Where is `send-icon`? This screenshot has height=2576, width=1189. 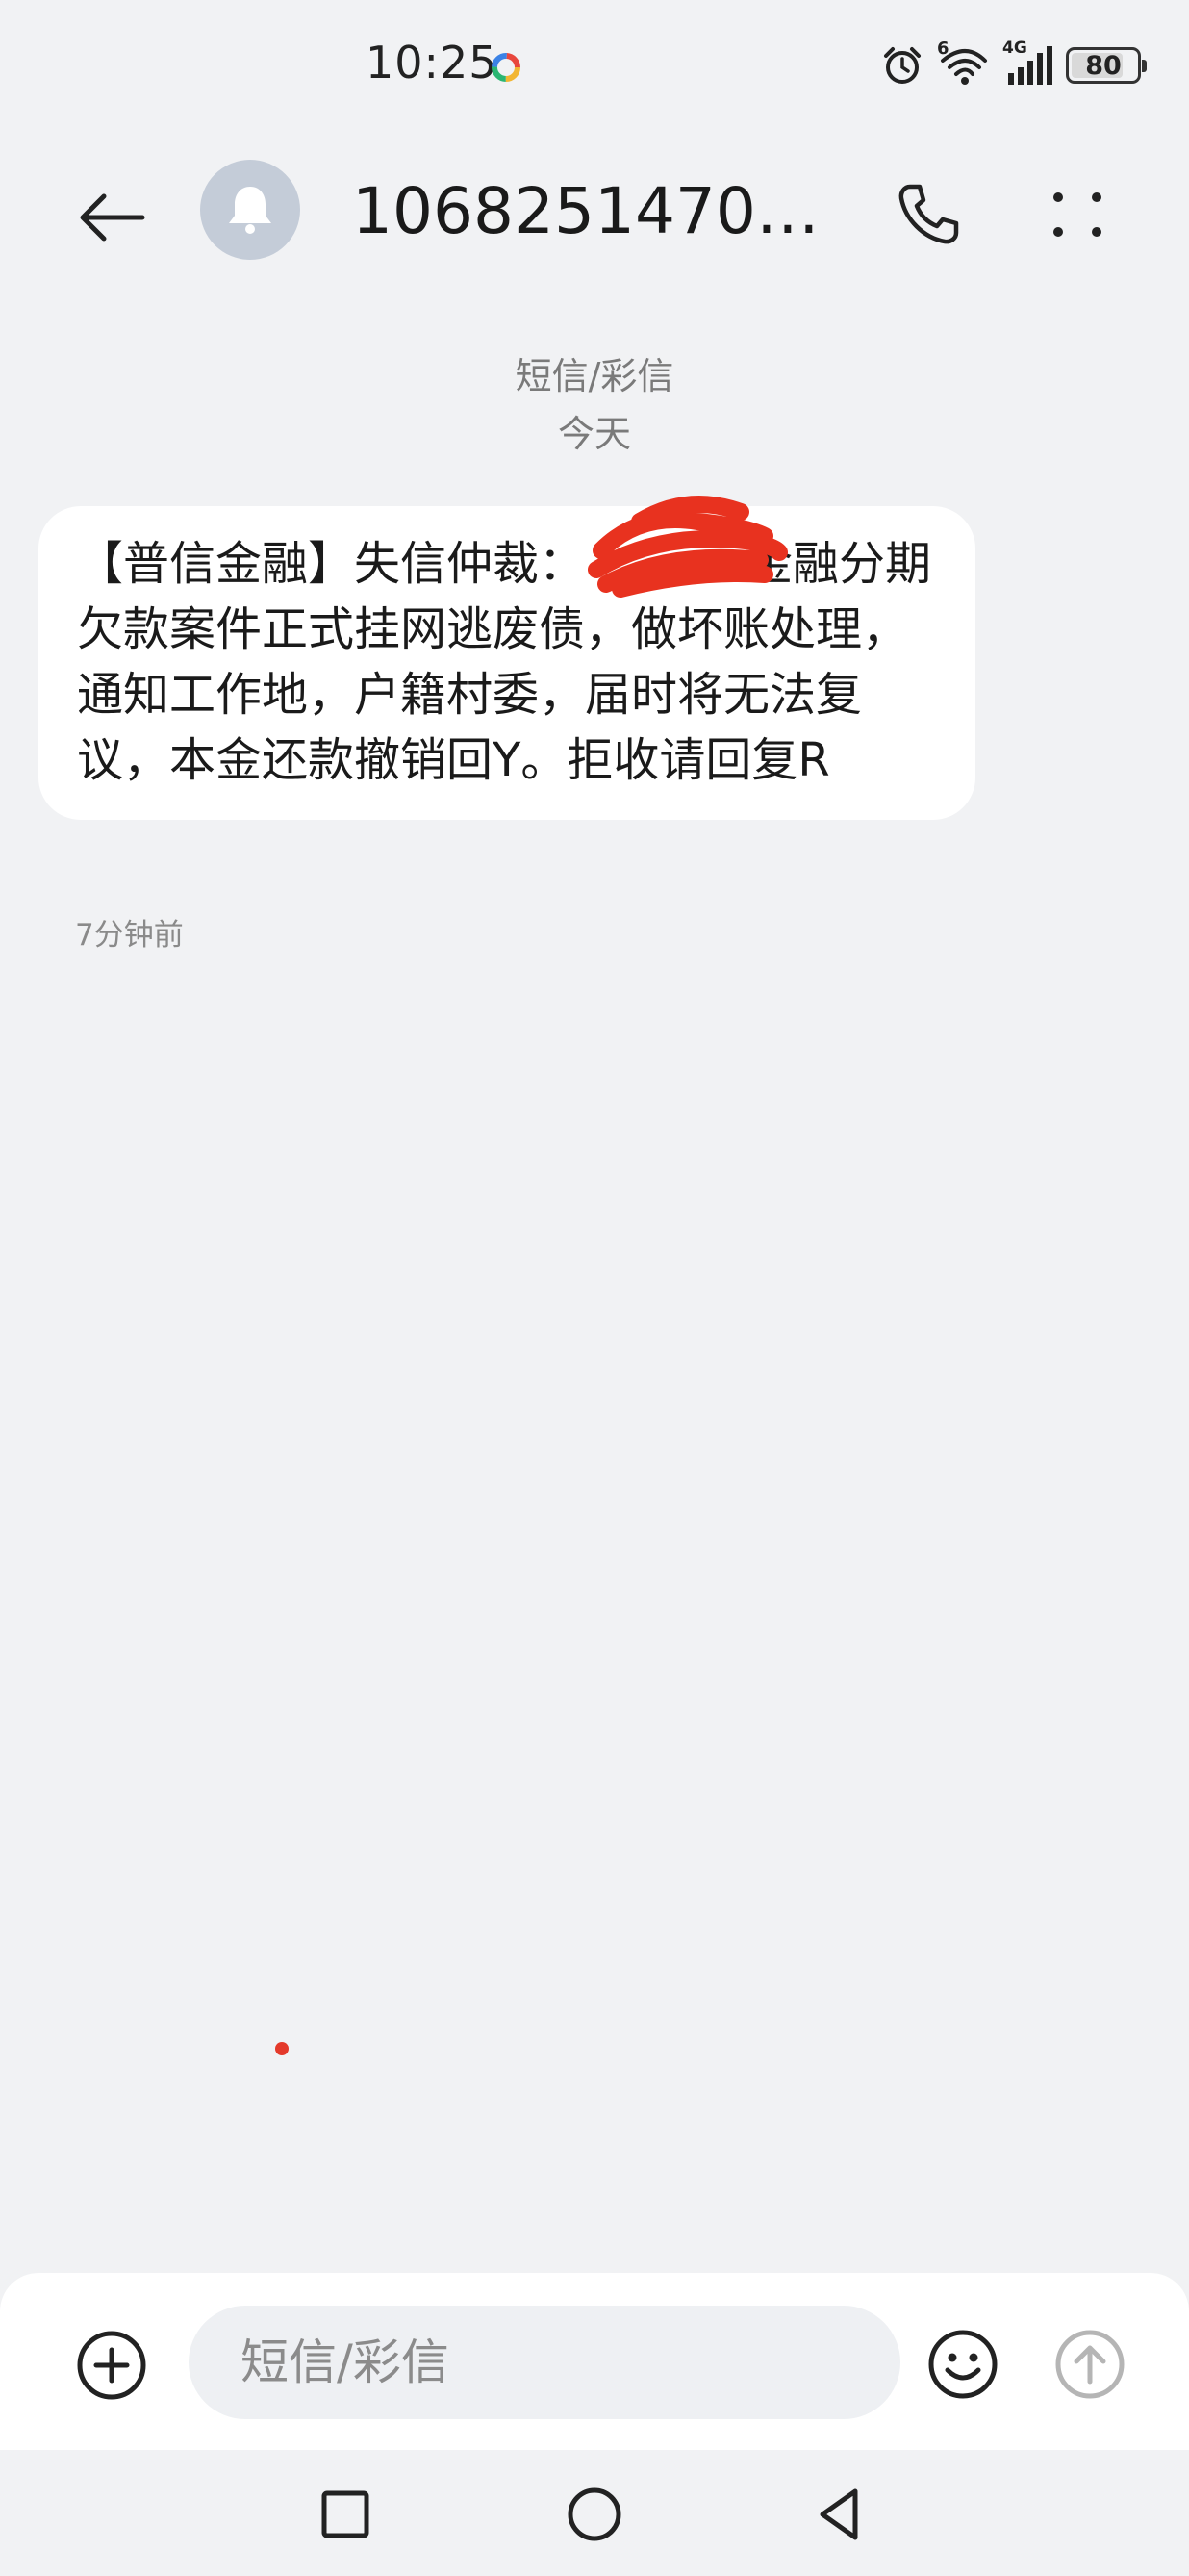
send-icon is located at coordinates (1090, 2364).